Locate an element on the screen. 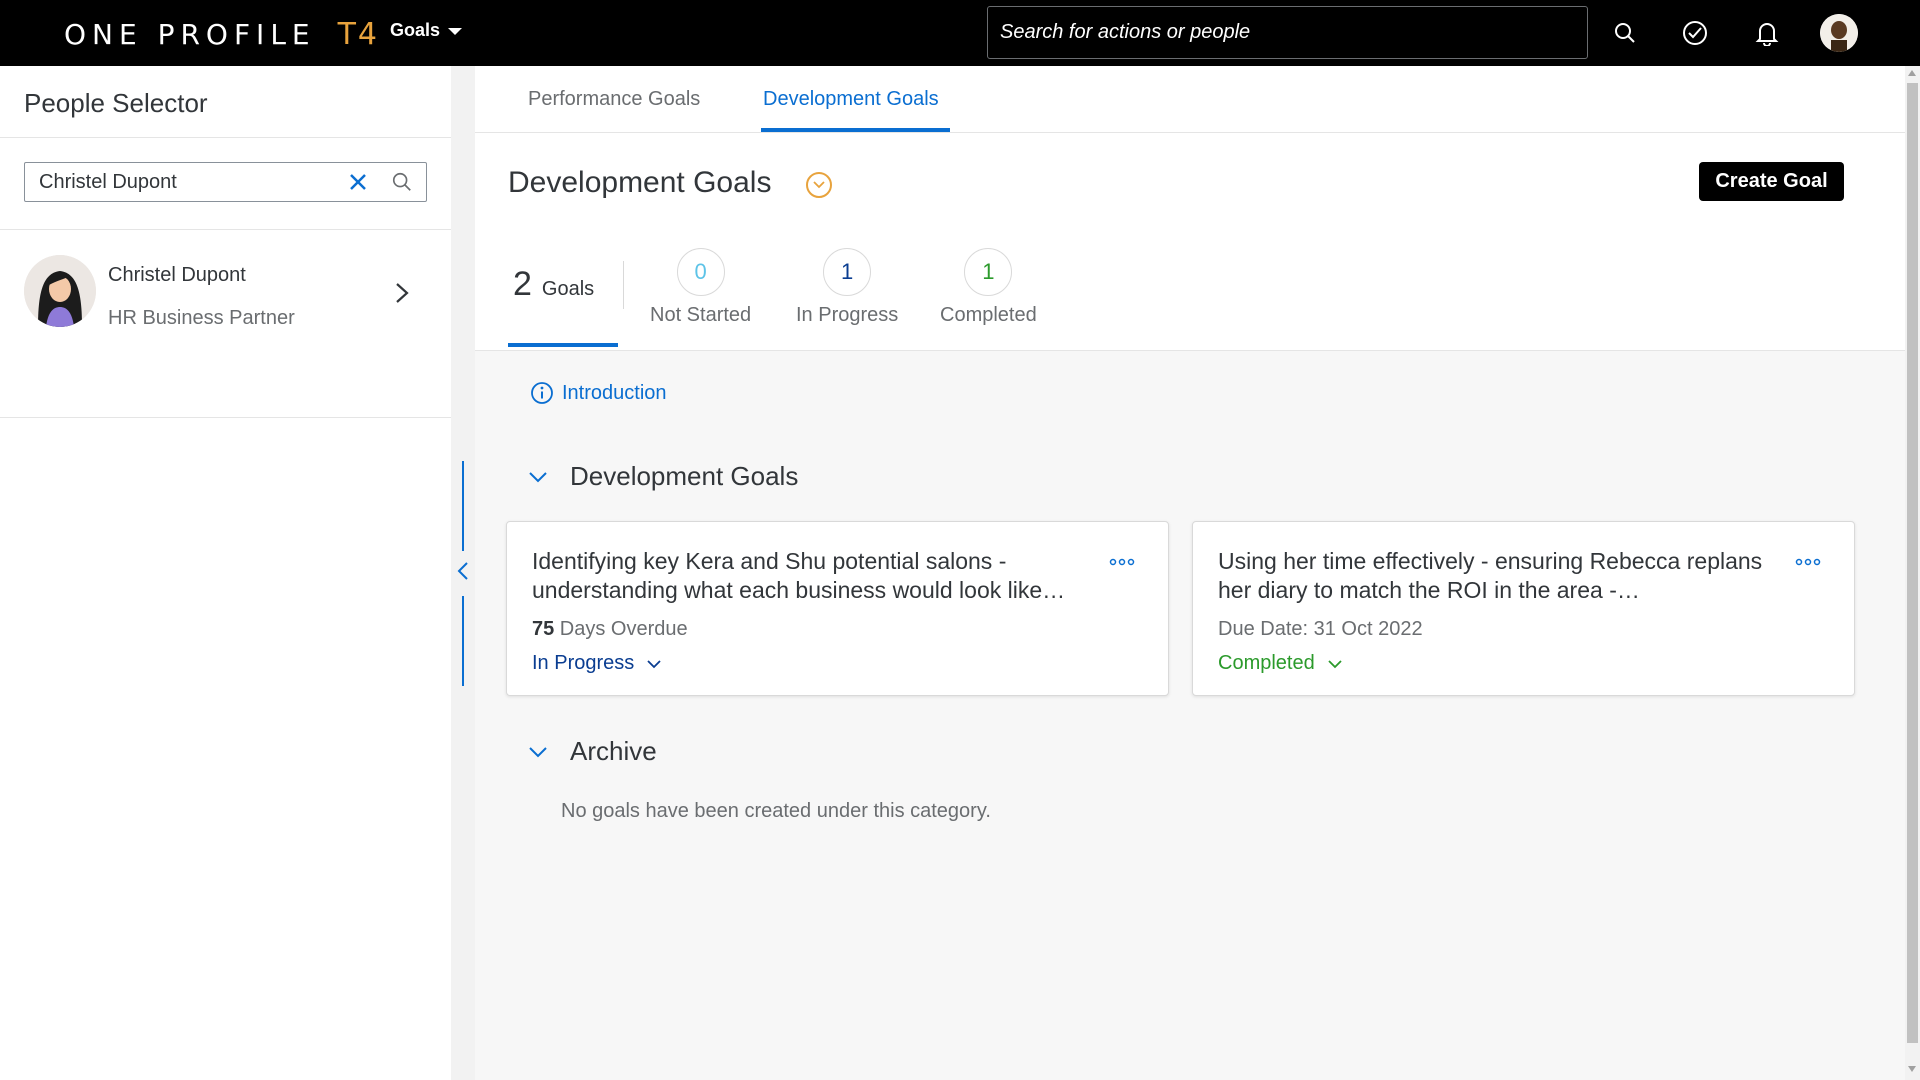 The image size is (1920, 1080). panel-splitter is located at coordinates (463, 573).